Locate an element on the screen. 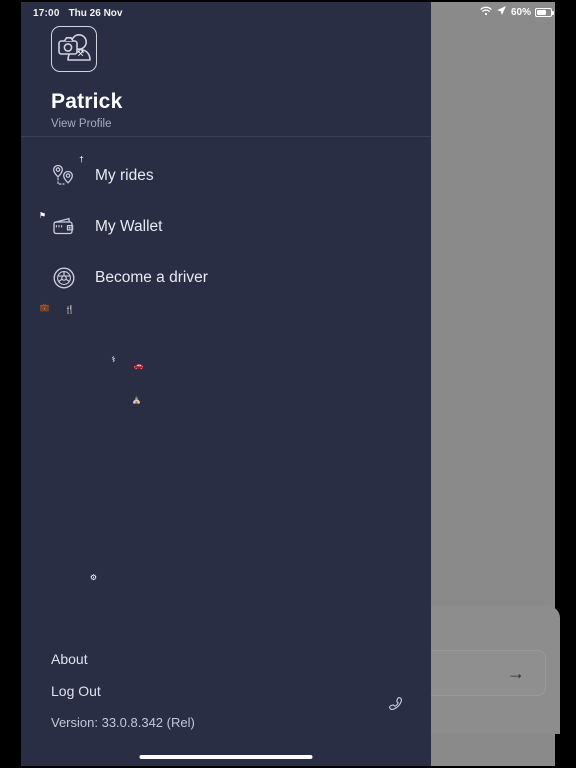  menu-item-my-wallet: My Wallet is located at coordinates (226, 226).